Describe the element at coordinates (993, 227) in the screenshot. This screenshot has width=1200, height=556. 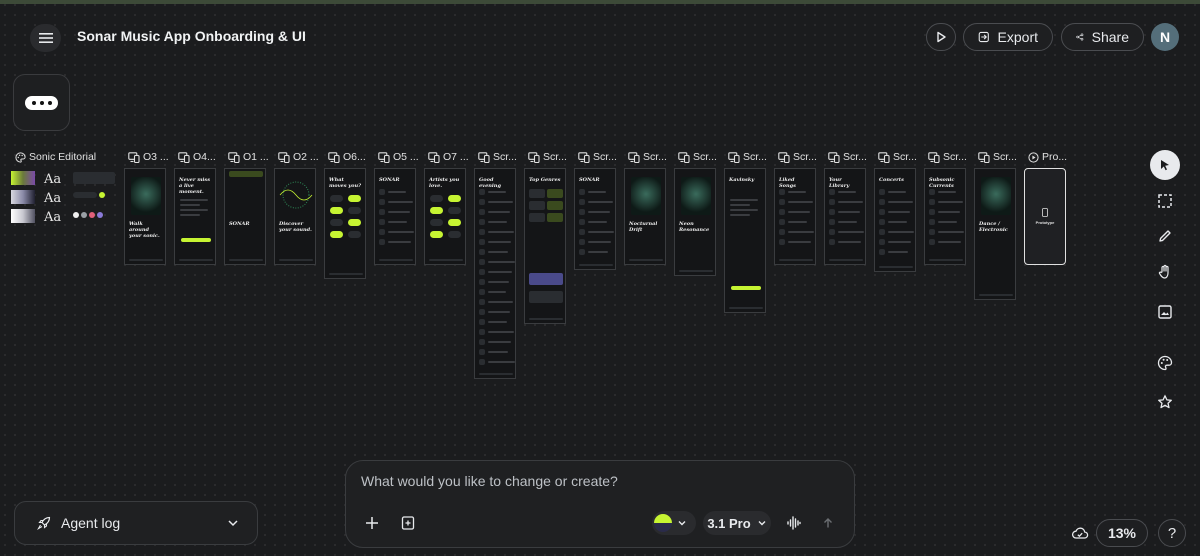
I see `frame-heading: Dance / Electronic` at that location.